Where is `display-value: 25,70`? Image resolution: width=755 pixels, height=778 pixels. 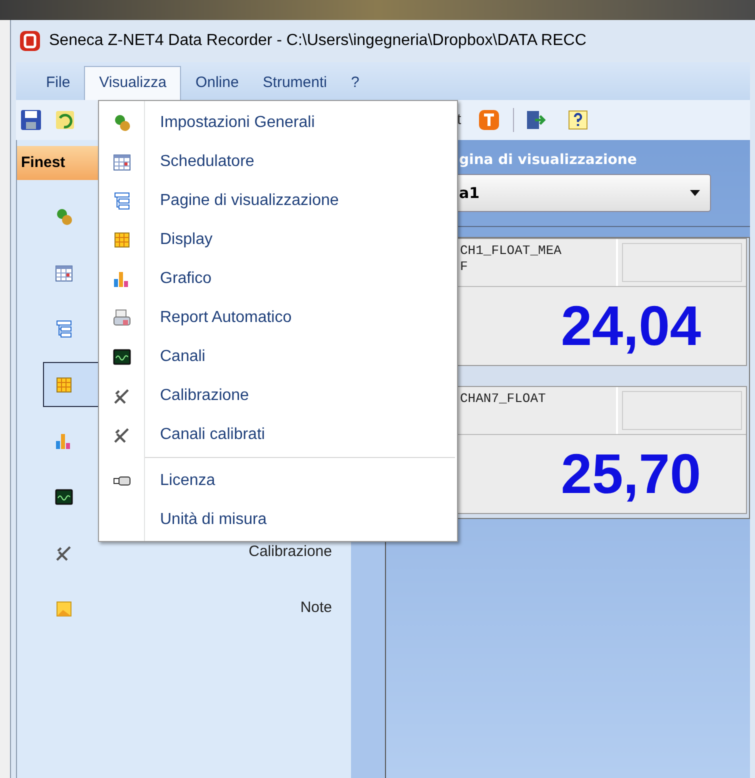 display-value: 25,70 is located at coordinates (630, 474).